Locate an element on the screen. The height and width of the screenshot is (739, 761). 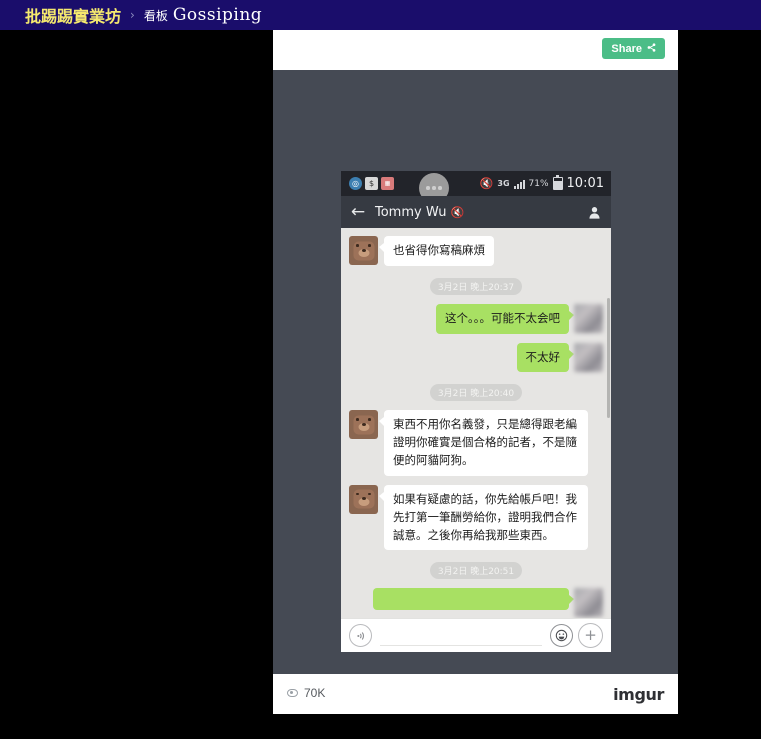
chat-message-row: 也省得你寫稿麻煩 is located at coordinates (476, 251).